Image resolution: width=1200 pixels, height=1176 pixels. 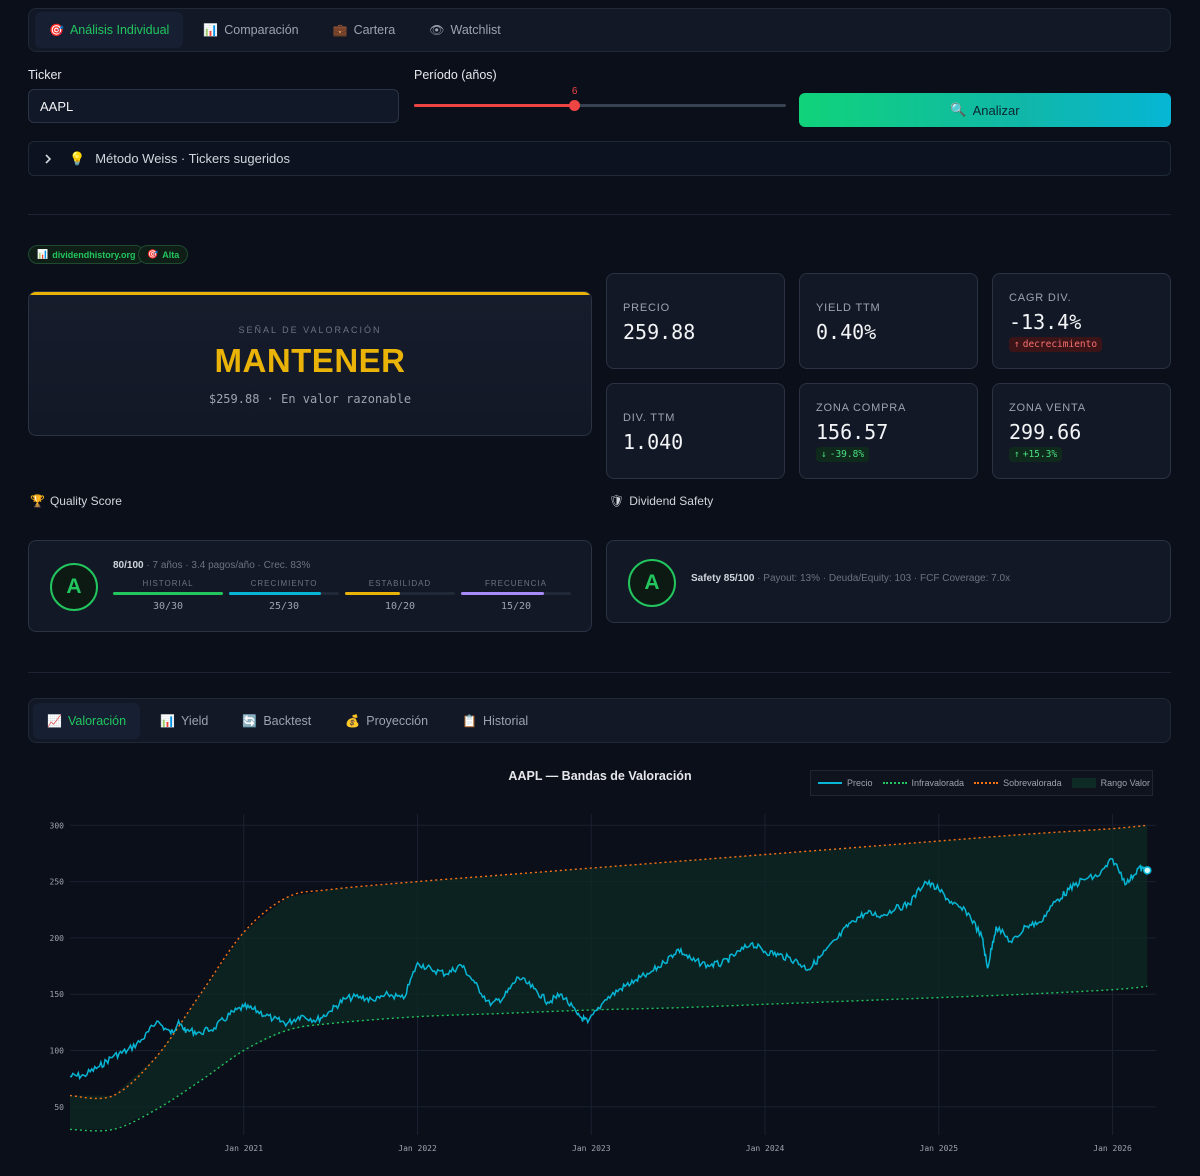 I want to click on tab-proyeccion: 💰 Proyección, so click(x=386, y=721).